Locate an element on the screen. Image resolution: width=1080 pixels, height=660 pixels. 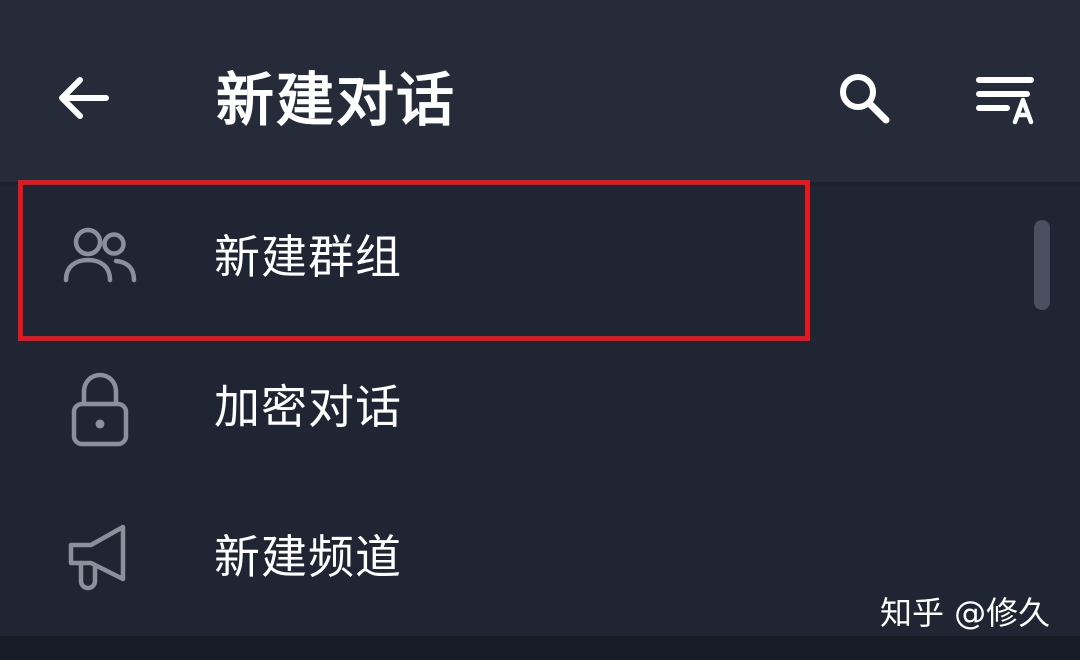
scrollbar is located at coordinates (1042, 265).